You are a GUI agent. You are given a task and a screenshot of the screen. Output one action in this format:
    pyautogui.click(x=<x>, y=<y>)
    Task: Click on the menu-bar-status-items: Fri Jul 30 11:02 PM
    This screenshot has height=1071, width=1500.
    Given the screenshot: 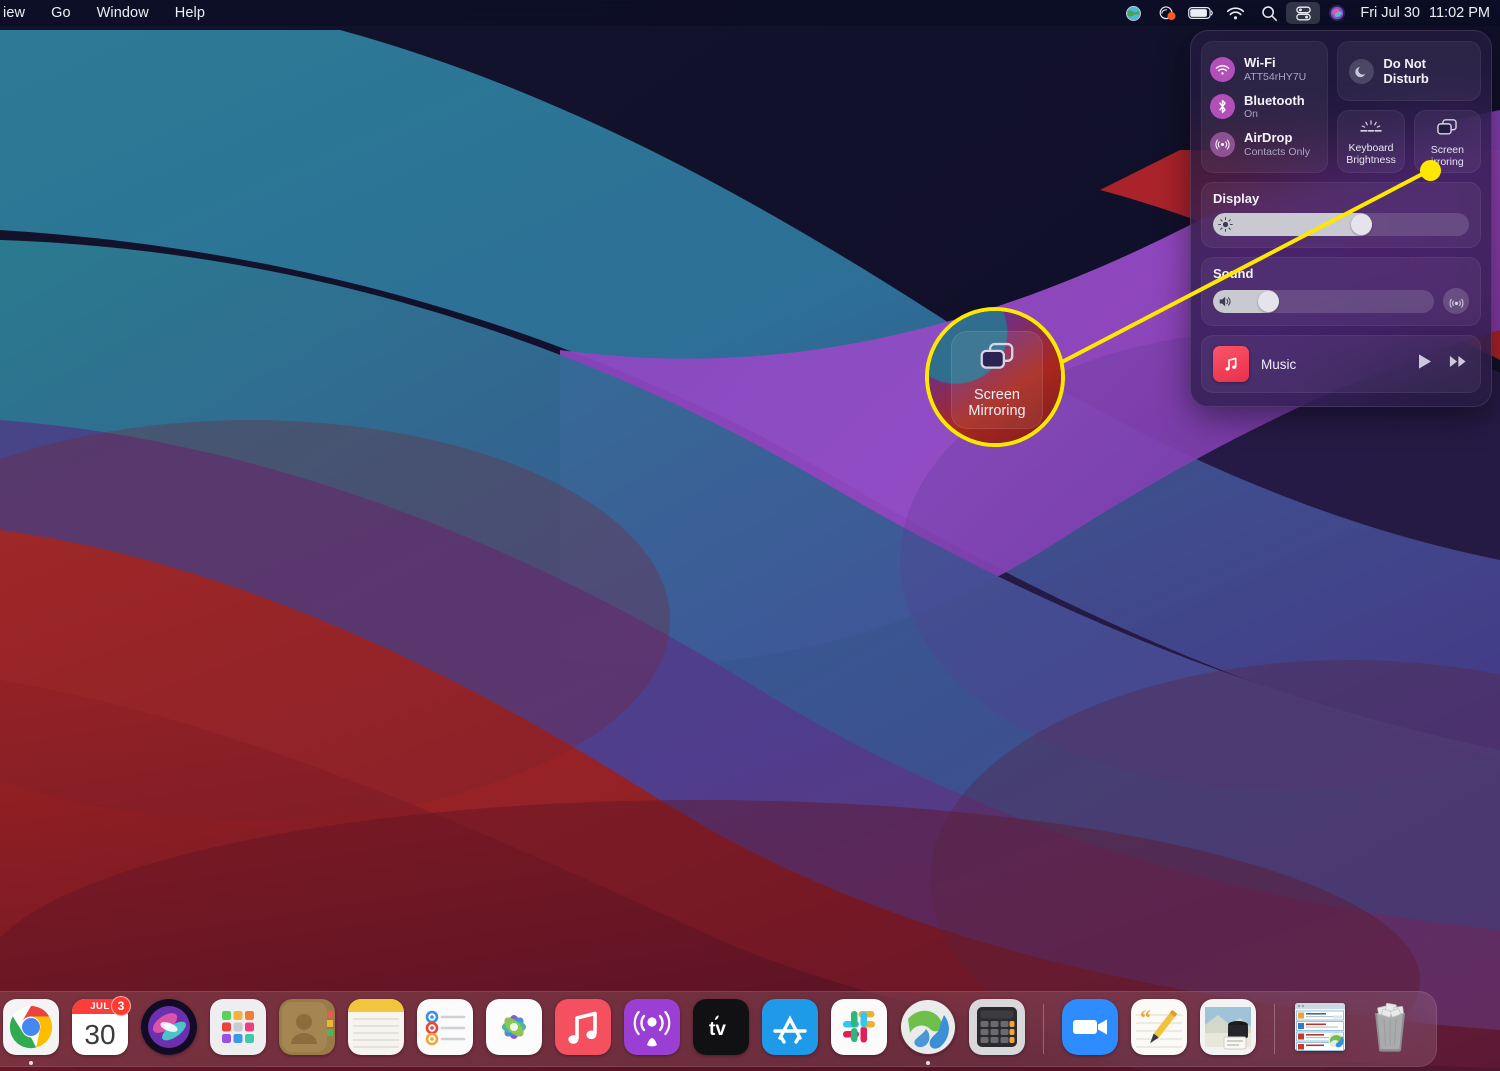 What is the action you would take?
    pyautogui.click(x=1308, y=13)
    